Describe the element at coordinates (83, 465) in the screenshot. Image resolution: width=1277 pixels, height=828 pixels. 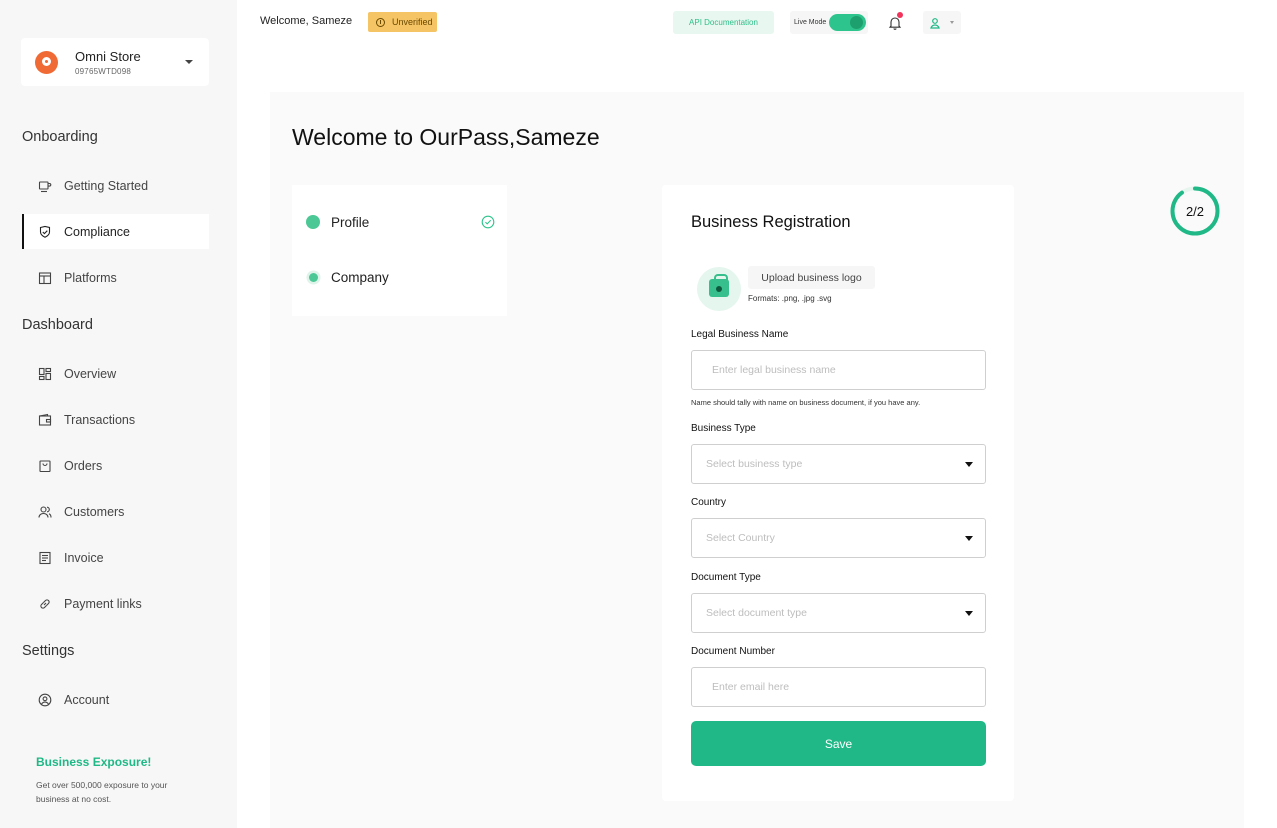
I see `sidebar-item-label: Orders` at that location.